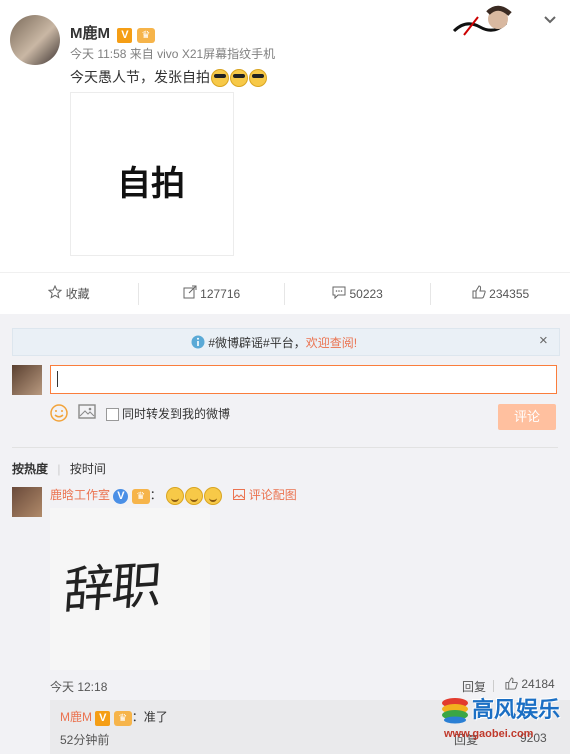 The width and height of the screenshot is (570, 754). I want to click on repost-checkbox, so click(112, 415).